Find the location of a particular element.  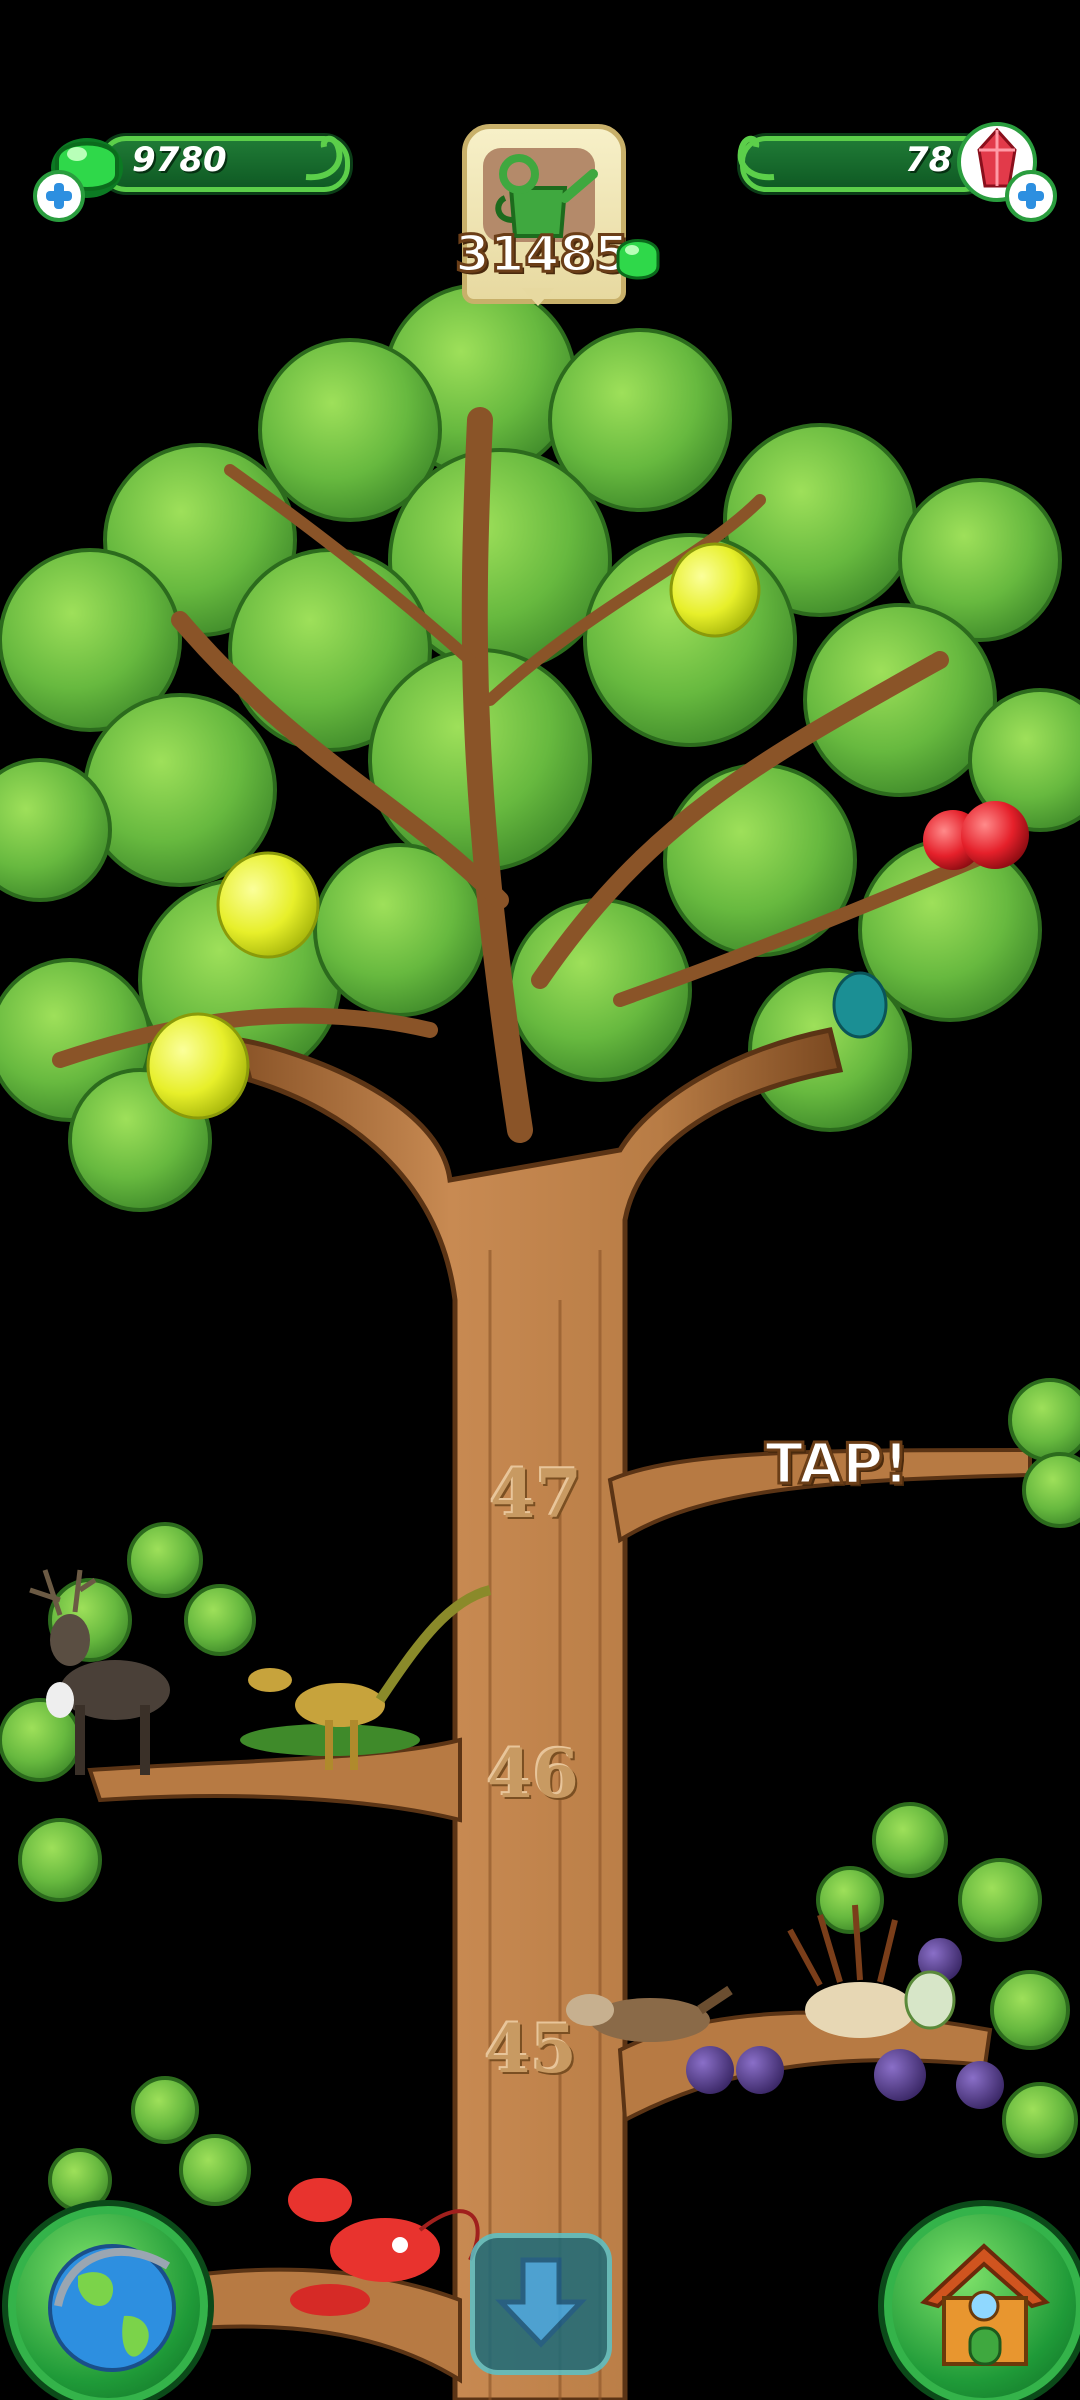

scroll-down-button is located at coordinates (541, 2304).